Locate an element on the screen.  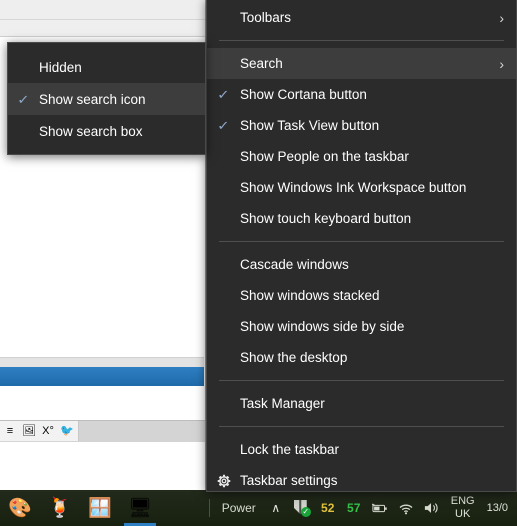
menu-item-task-manager: Task Manager is located at coordinates (361, 403).